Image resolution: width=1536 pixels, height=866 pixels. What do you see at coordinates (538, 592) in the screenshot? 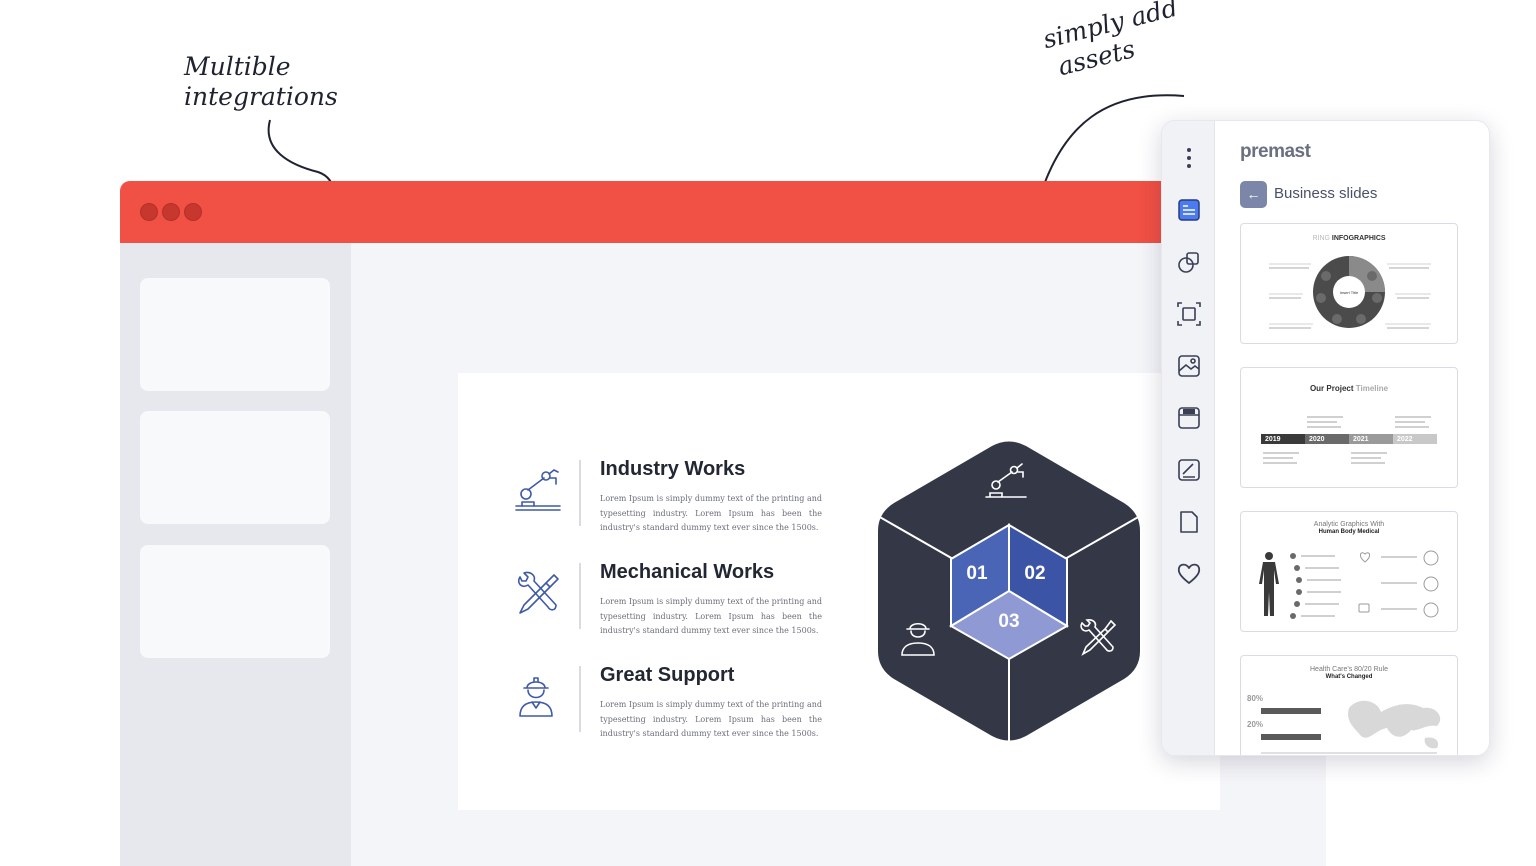
I see `wrench-screwdriver-icon` at bounding box center [538, 592].